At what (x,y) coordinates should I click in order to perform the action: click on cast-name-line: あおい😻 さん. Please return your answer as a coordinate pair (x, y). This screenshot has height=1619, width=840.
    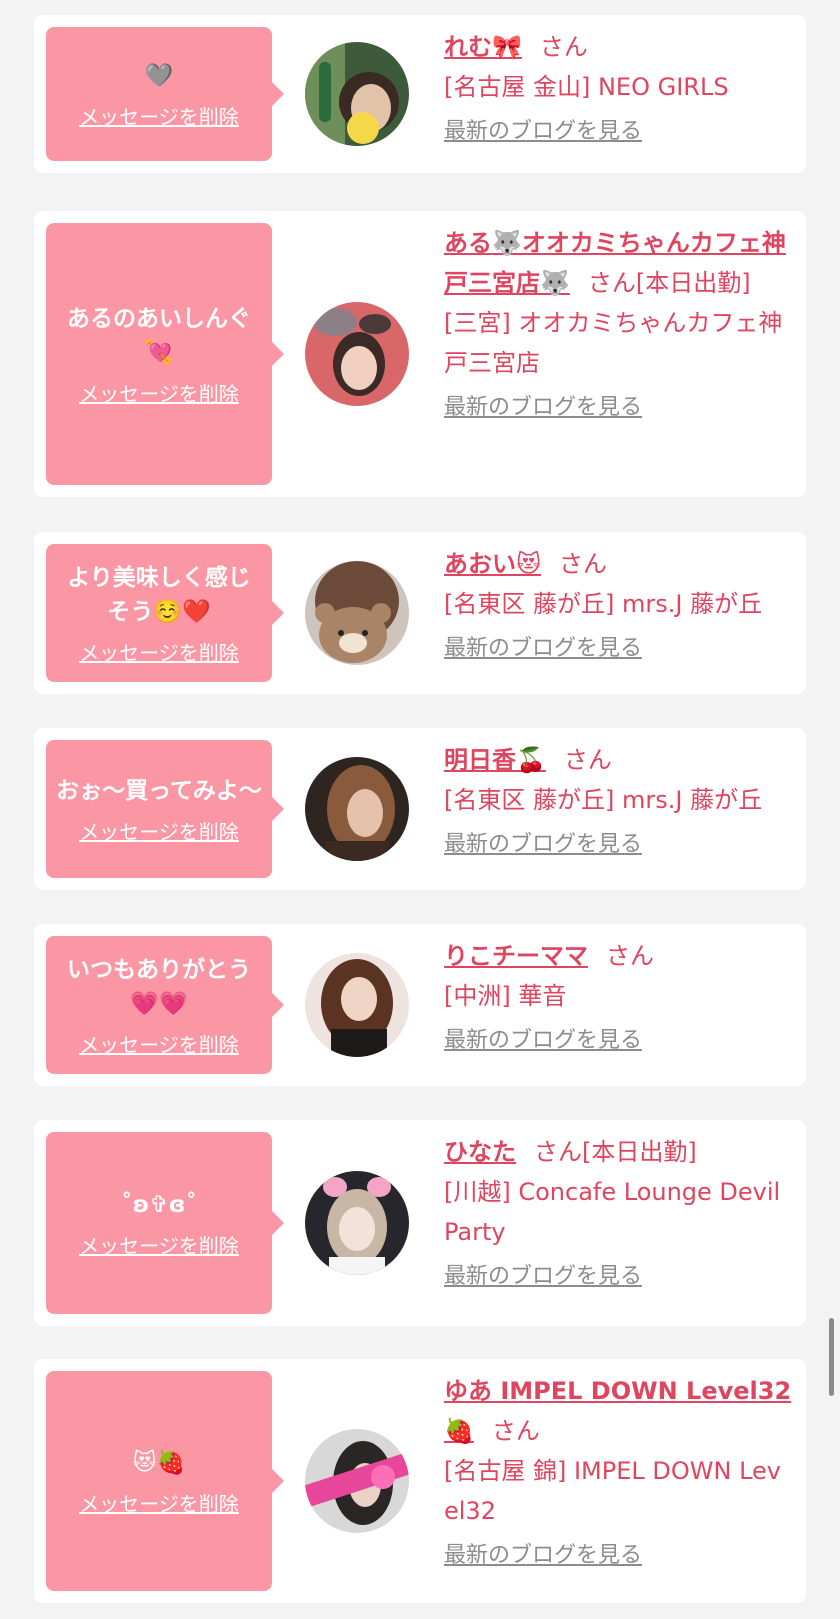
    Looking at the image, I should click on (618, 564).